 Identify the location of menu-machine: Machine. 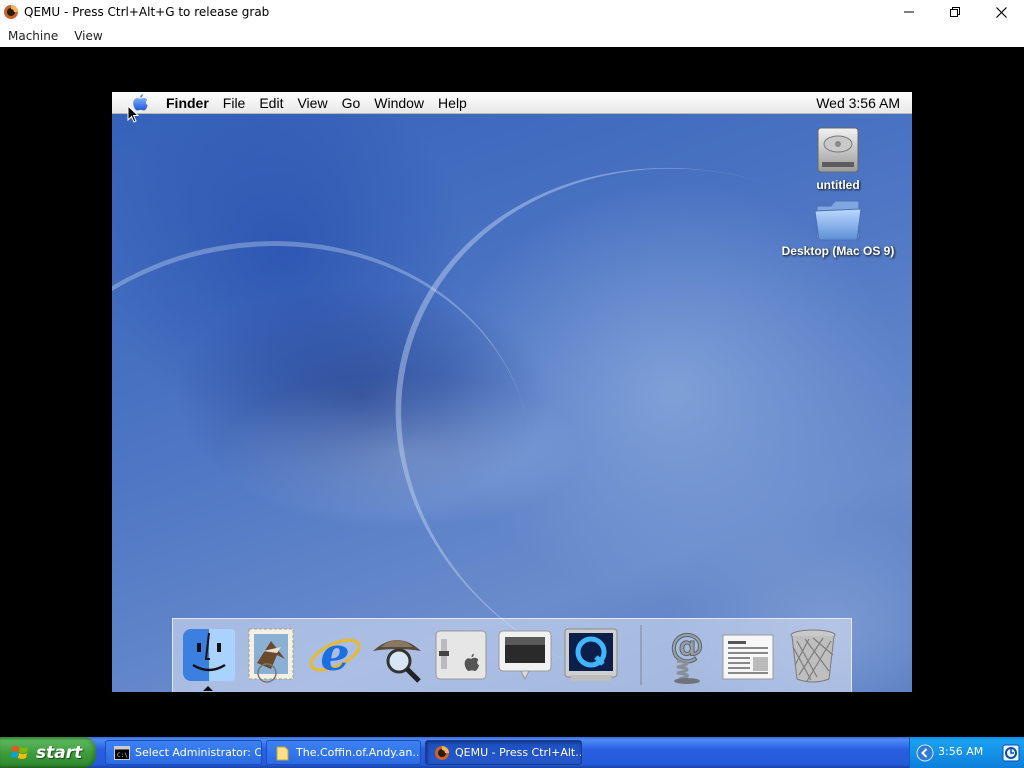
(33, 36).